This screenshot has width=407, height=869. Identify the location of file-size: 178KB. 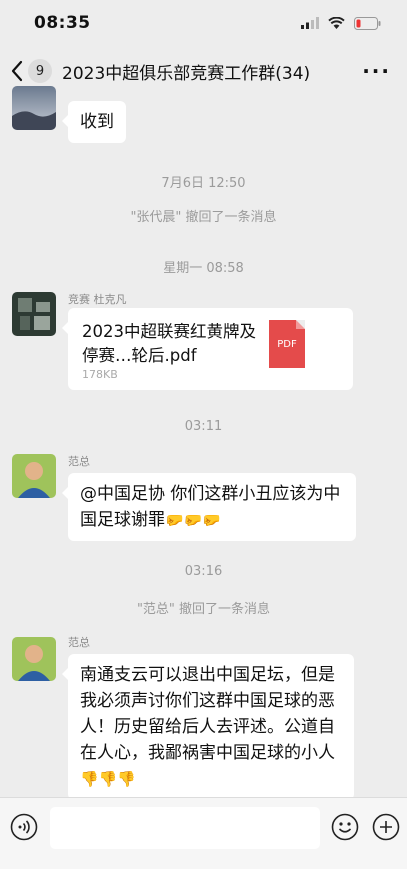
(100, 374).